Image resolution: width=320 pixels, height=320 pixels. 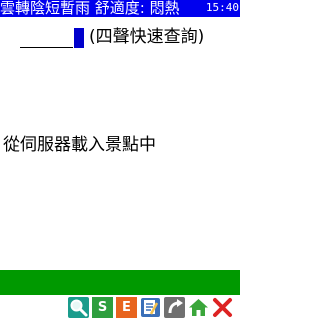 I want to click on back-button, so click(x=174, y=307).